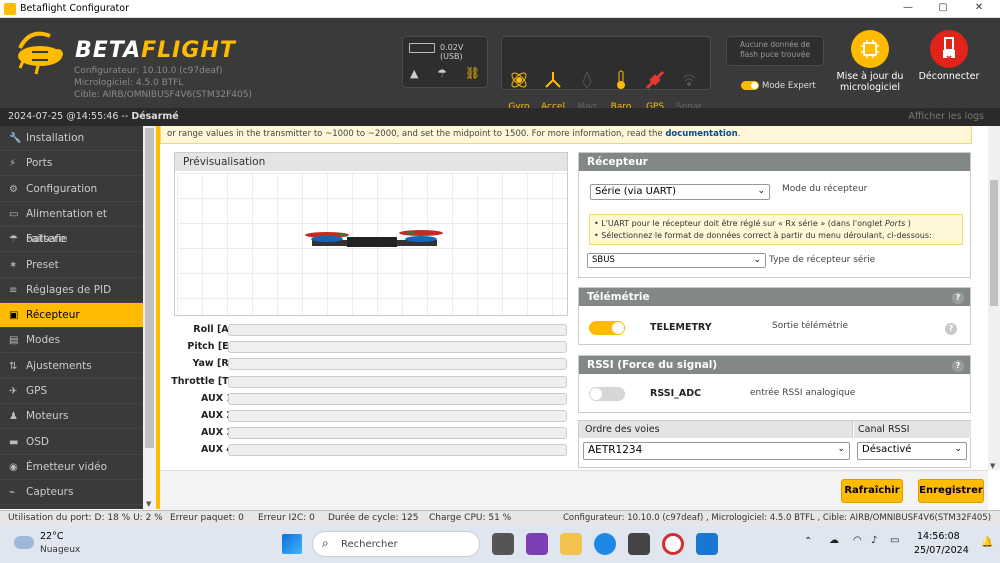 Image resolution: width=1000 pixels, height=563 pixels. I want to click on serial-receiver-select: SBUS ⌄, so click(676, 260).